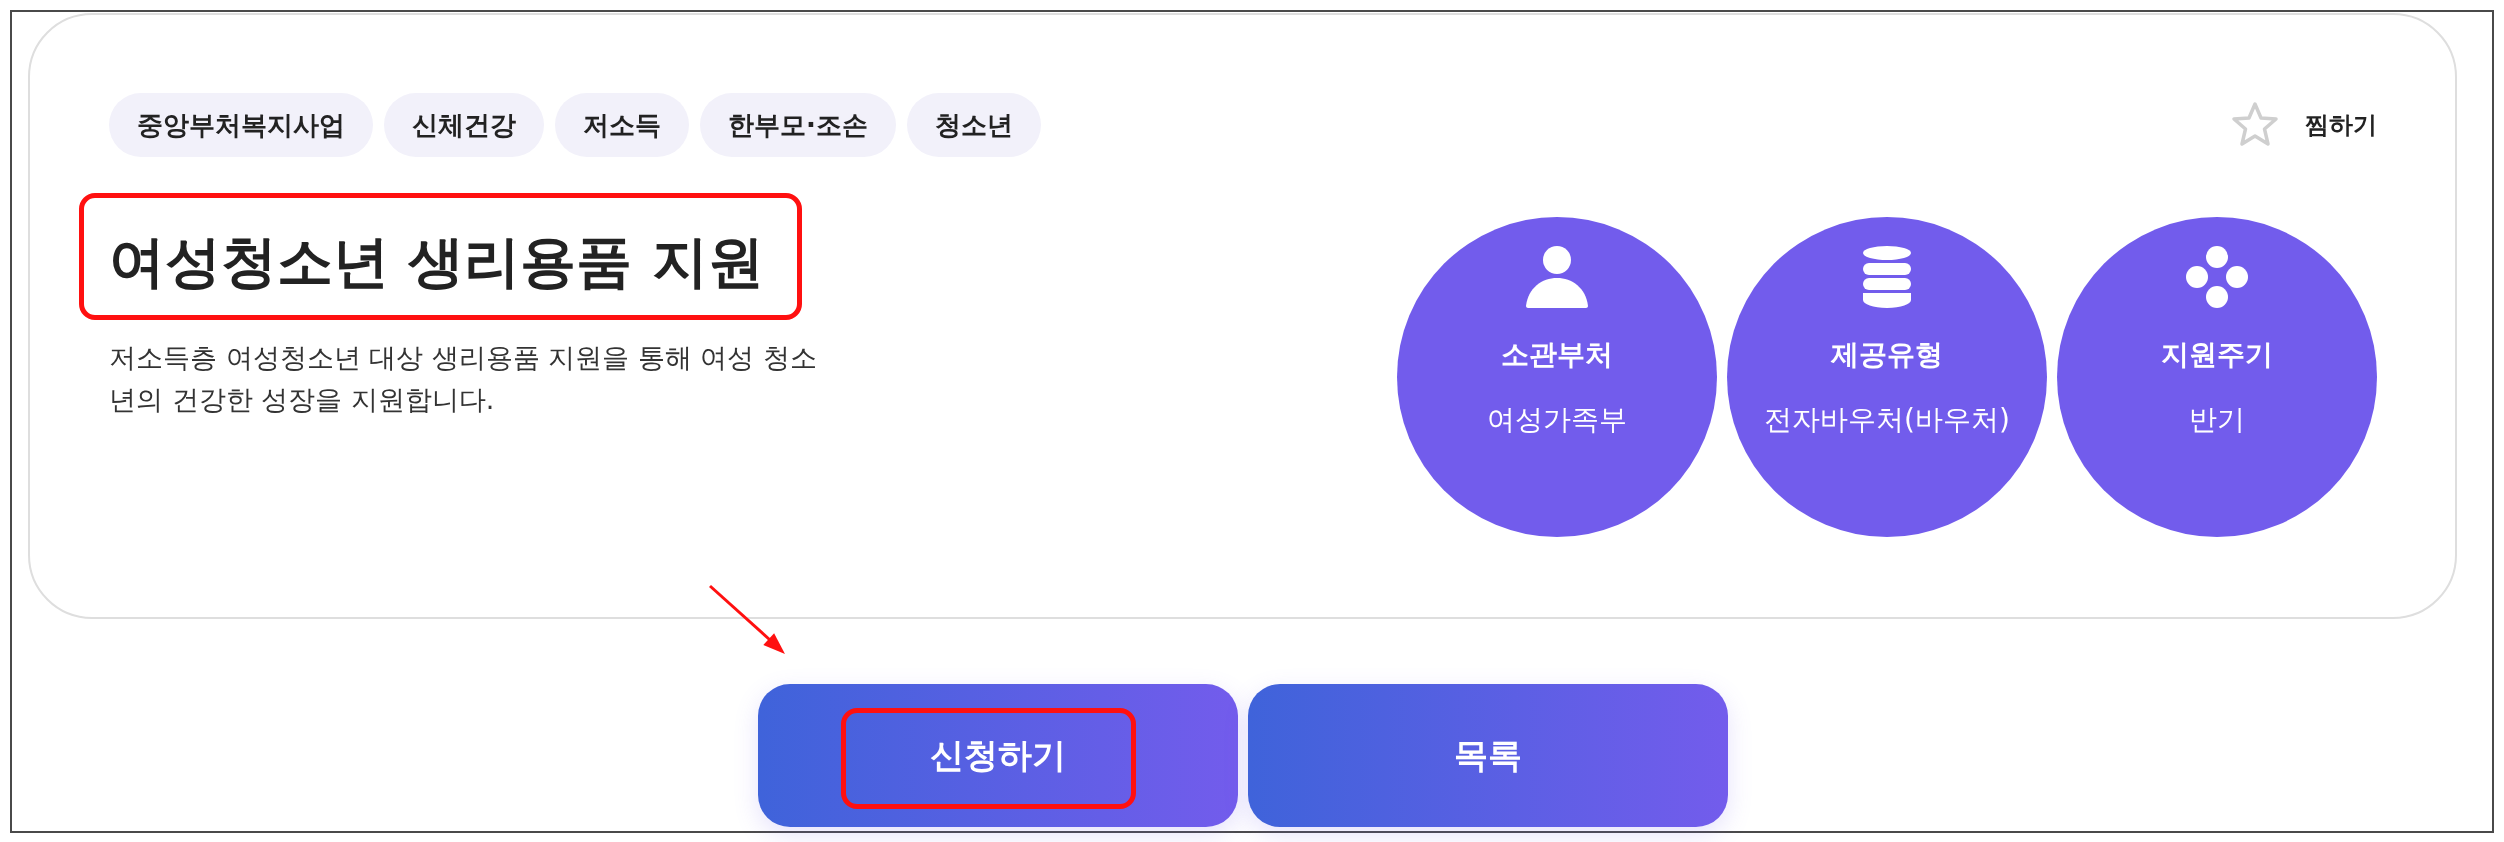 The width and height of the screenshot is (2504, 842). What do you see at coordinates (1887, 420) in the screenshot?
I see `info-value: 전자바우처(바우처)` at bounding box center [1887, 420].